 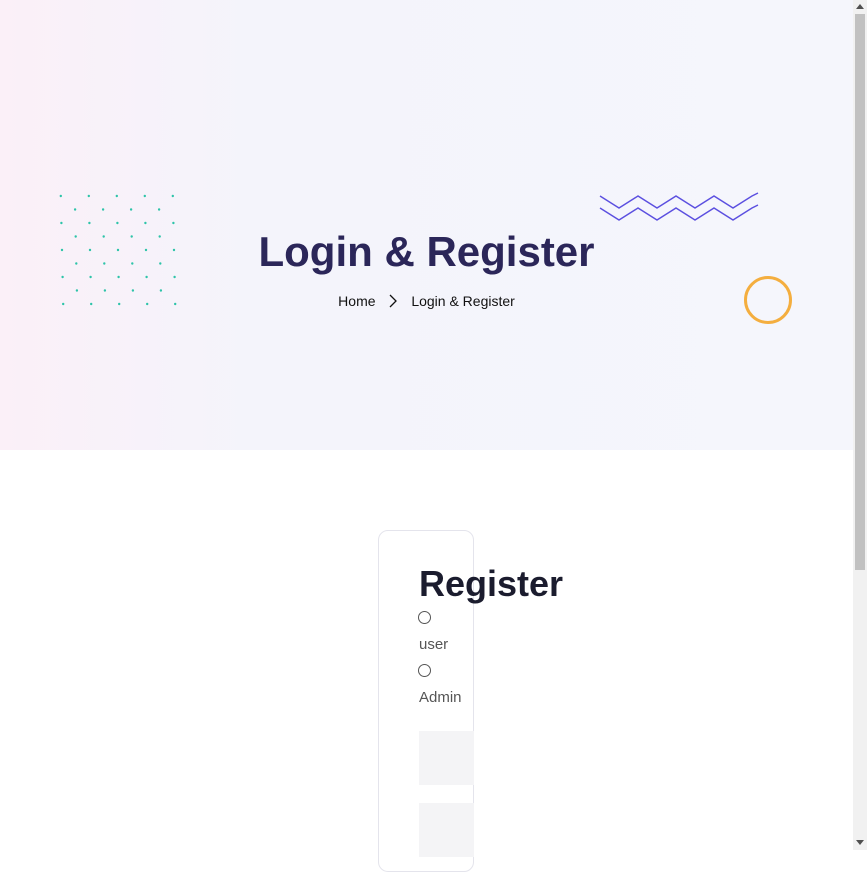 I want to click on zigzag-decoration, so click(x=679, y=206).